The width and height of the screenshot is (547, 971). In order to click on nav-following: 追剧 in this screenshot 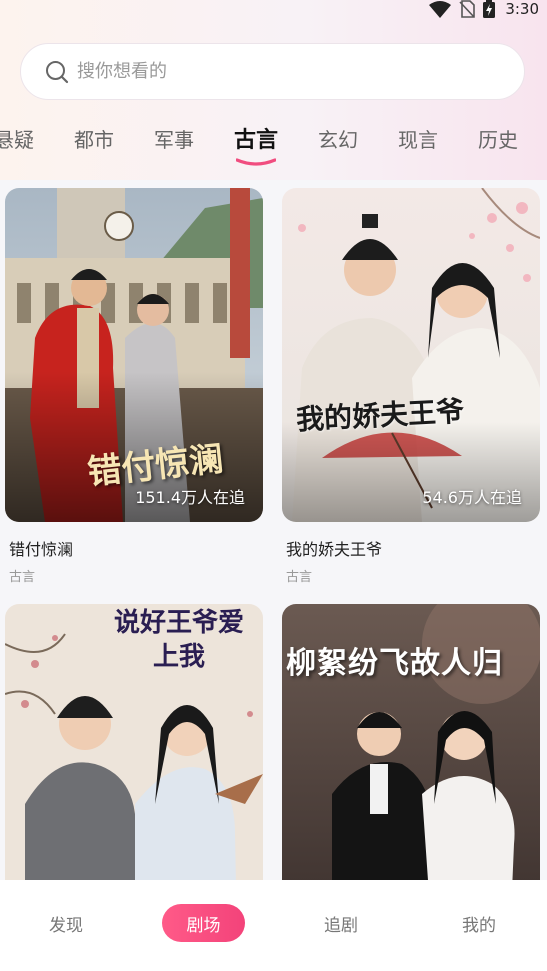, I will do `click(341, 923)`.